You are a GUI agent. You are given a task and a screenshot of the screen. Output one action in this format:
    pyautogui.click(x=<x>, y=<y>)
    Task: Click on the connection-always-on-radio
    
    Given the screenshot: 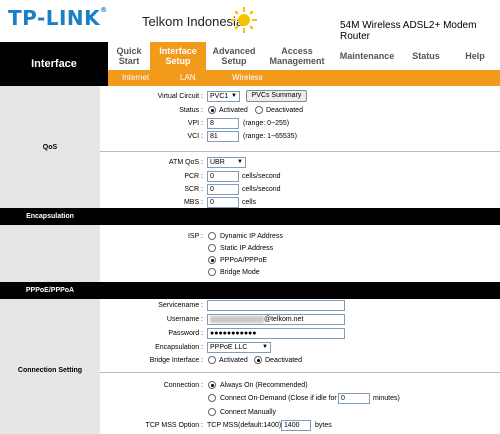 What is the action you would take?
    pyautogui.click(x=212, y=385)
    